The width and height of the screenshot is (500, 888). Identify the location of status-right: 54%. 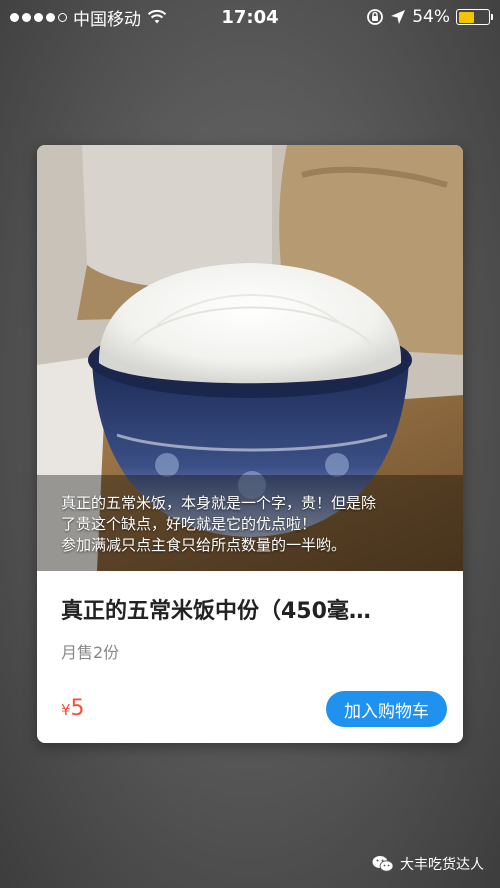
(429, 17).